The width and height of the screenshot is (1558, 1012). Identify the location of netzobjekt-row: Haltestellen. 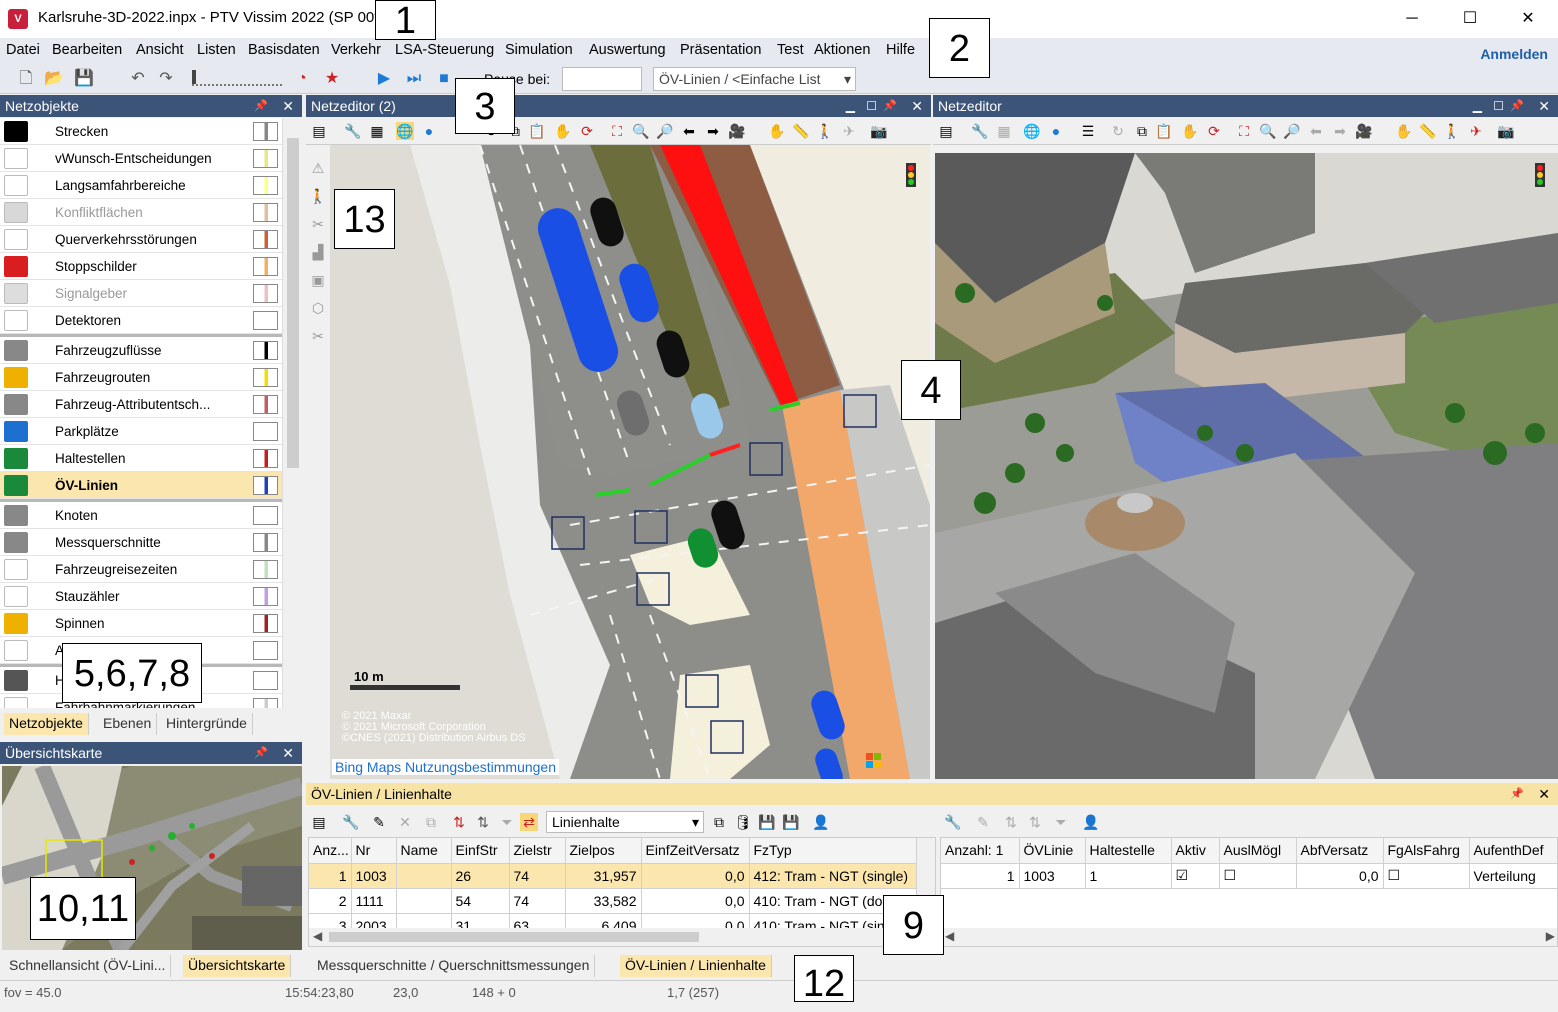
(141, 458).